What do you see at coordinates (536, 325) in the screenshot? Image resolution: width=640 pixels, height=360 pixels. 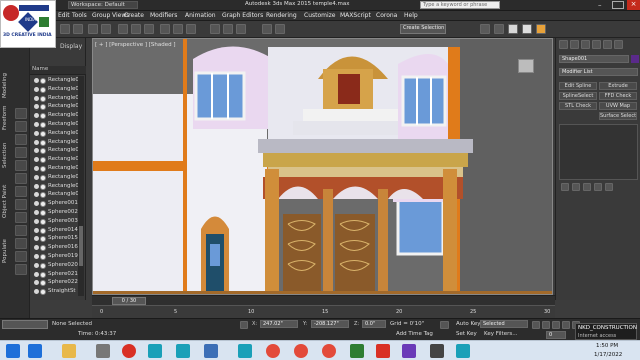 I see `go-to-start-icon` at bounding box center [536, 325].